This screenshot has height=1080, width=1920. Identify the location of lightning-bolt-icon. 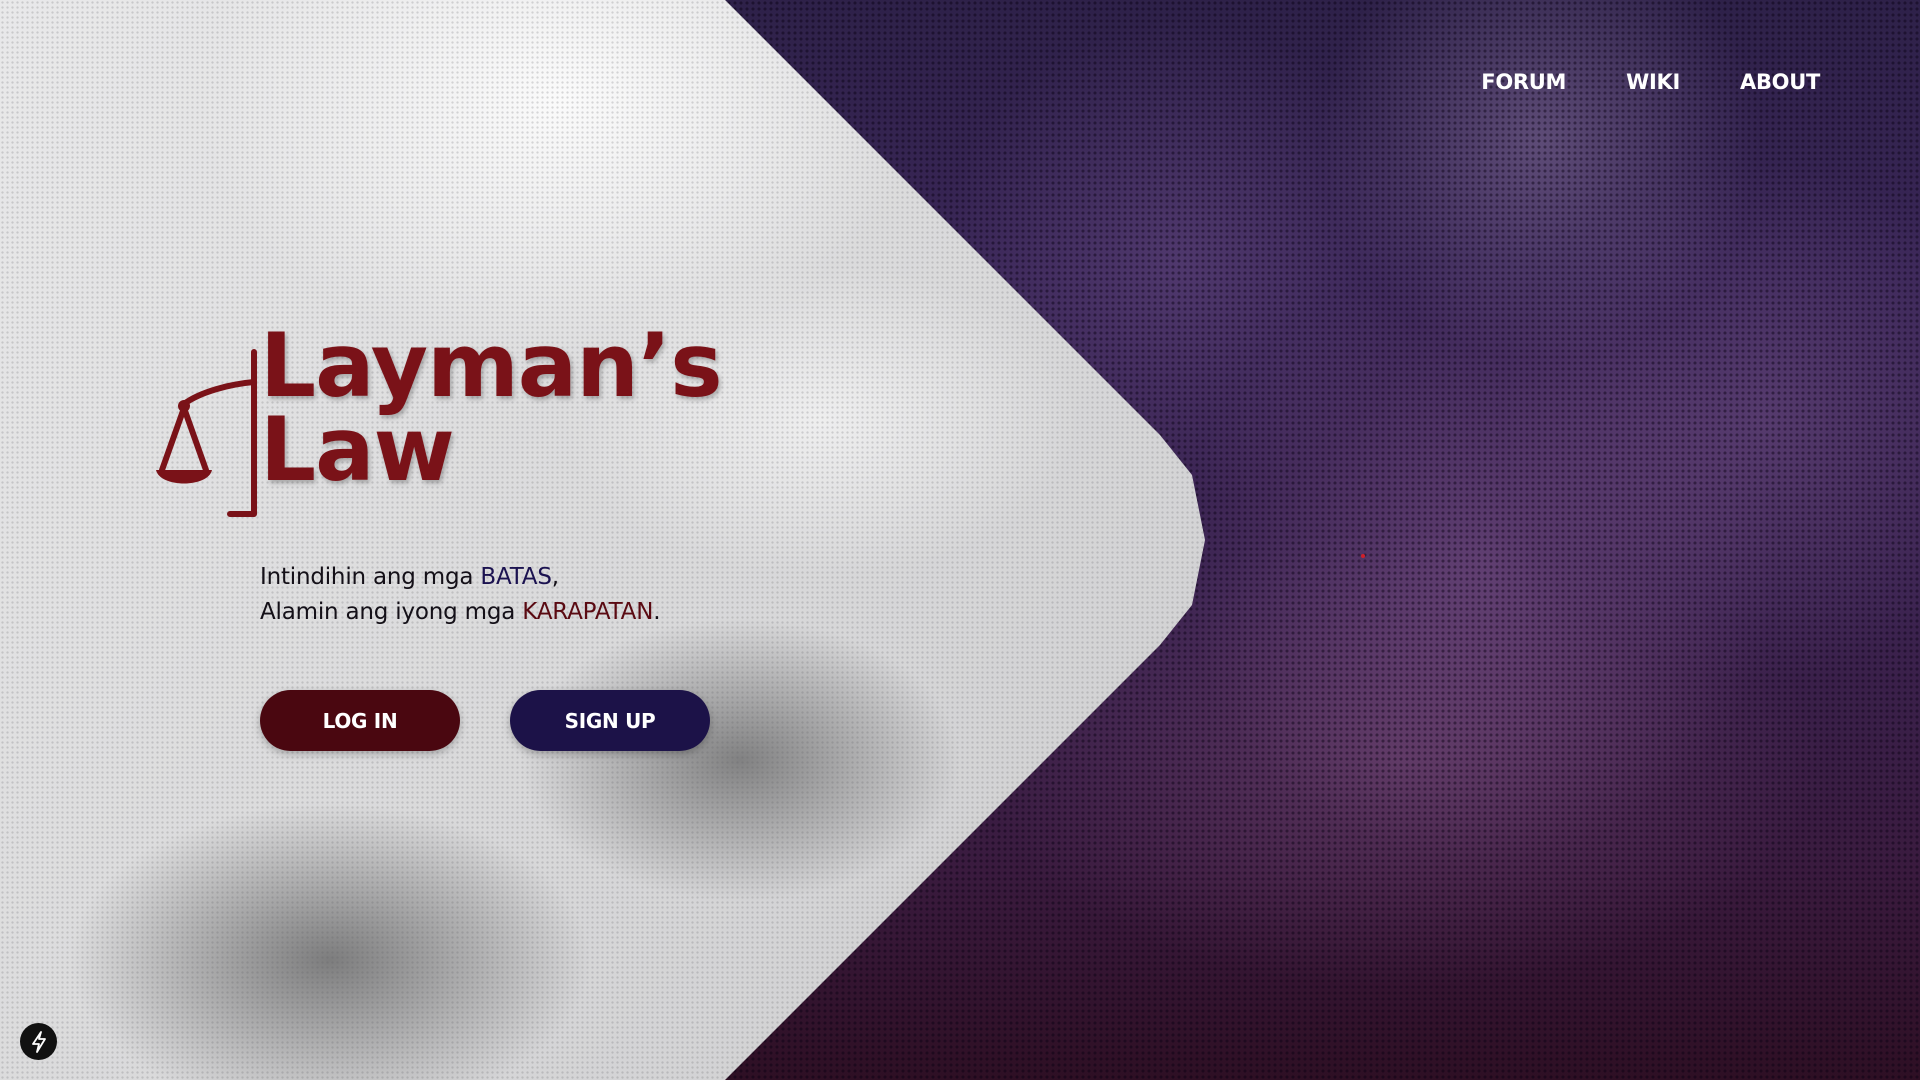
(38, 1041).